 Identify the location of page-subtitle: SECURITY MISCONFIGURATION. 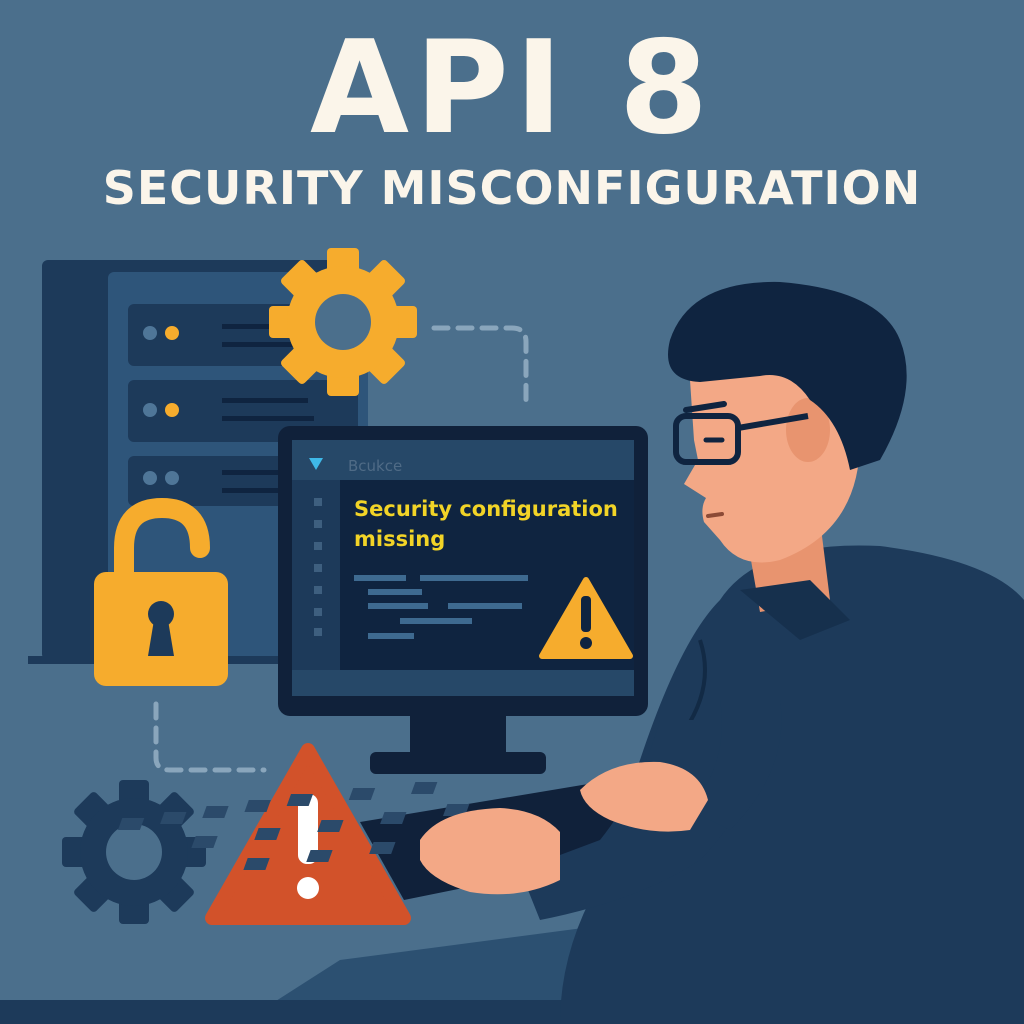
(512, 188).